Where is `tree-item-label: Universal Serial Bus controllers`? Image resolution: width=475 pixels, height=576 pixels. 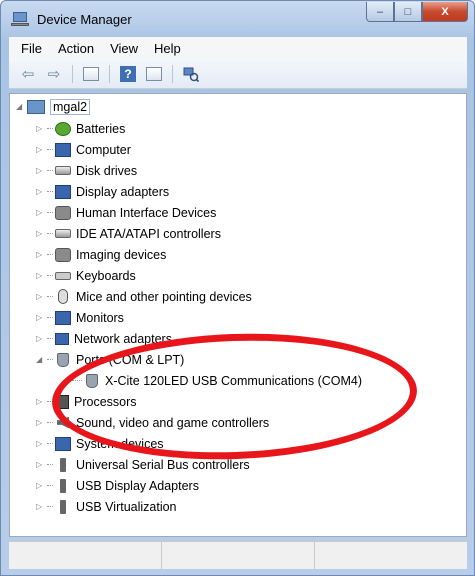 tree-item-label: Universal Serial Bus controllers is located at coordinates (163, 464).